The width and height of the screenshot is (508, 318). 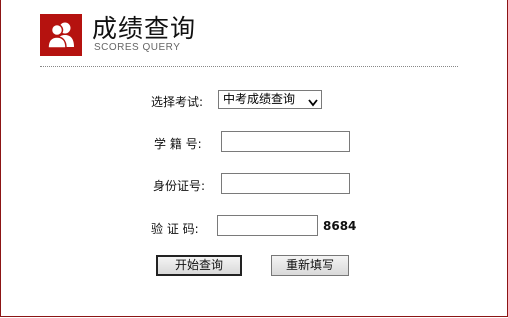 I want to click on captcha-code: 8684, so click(x=340, y=226).